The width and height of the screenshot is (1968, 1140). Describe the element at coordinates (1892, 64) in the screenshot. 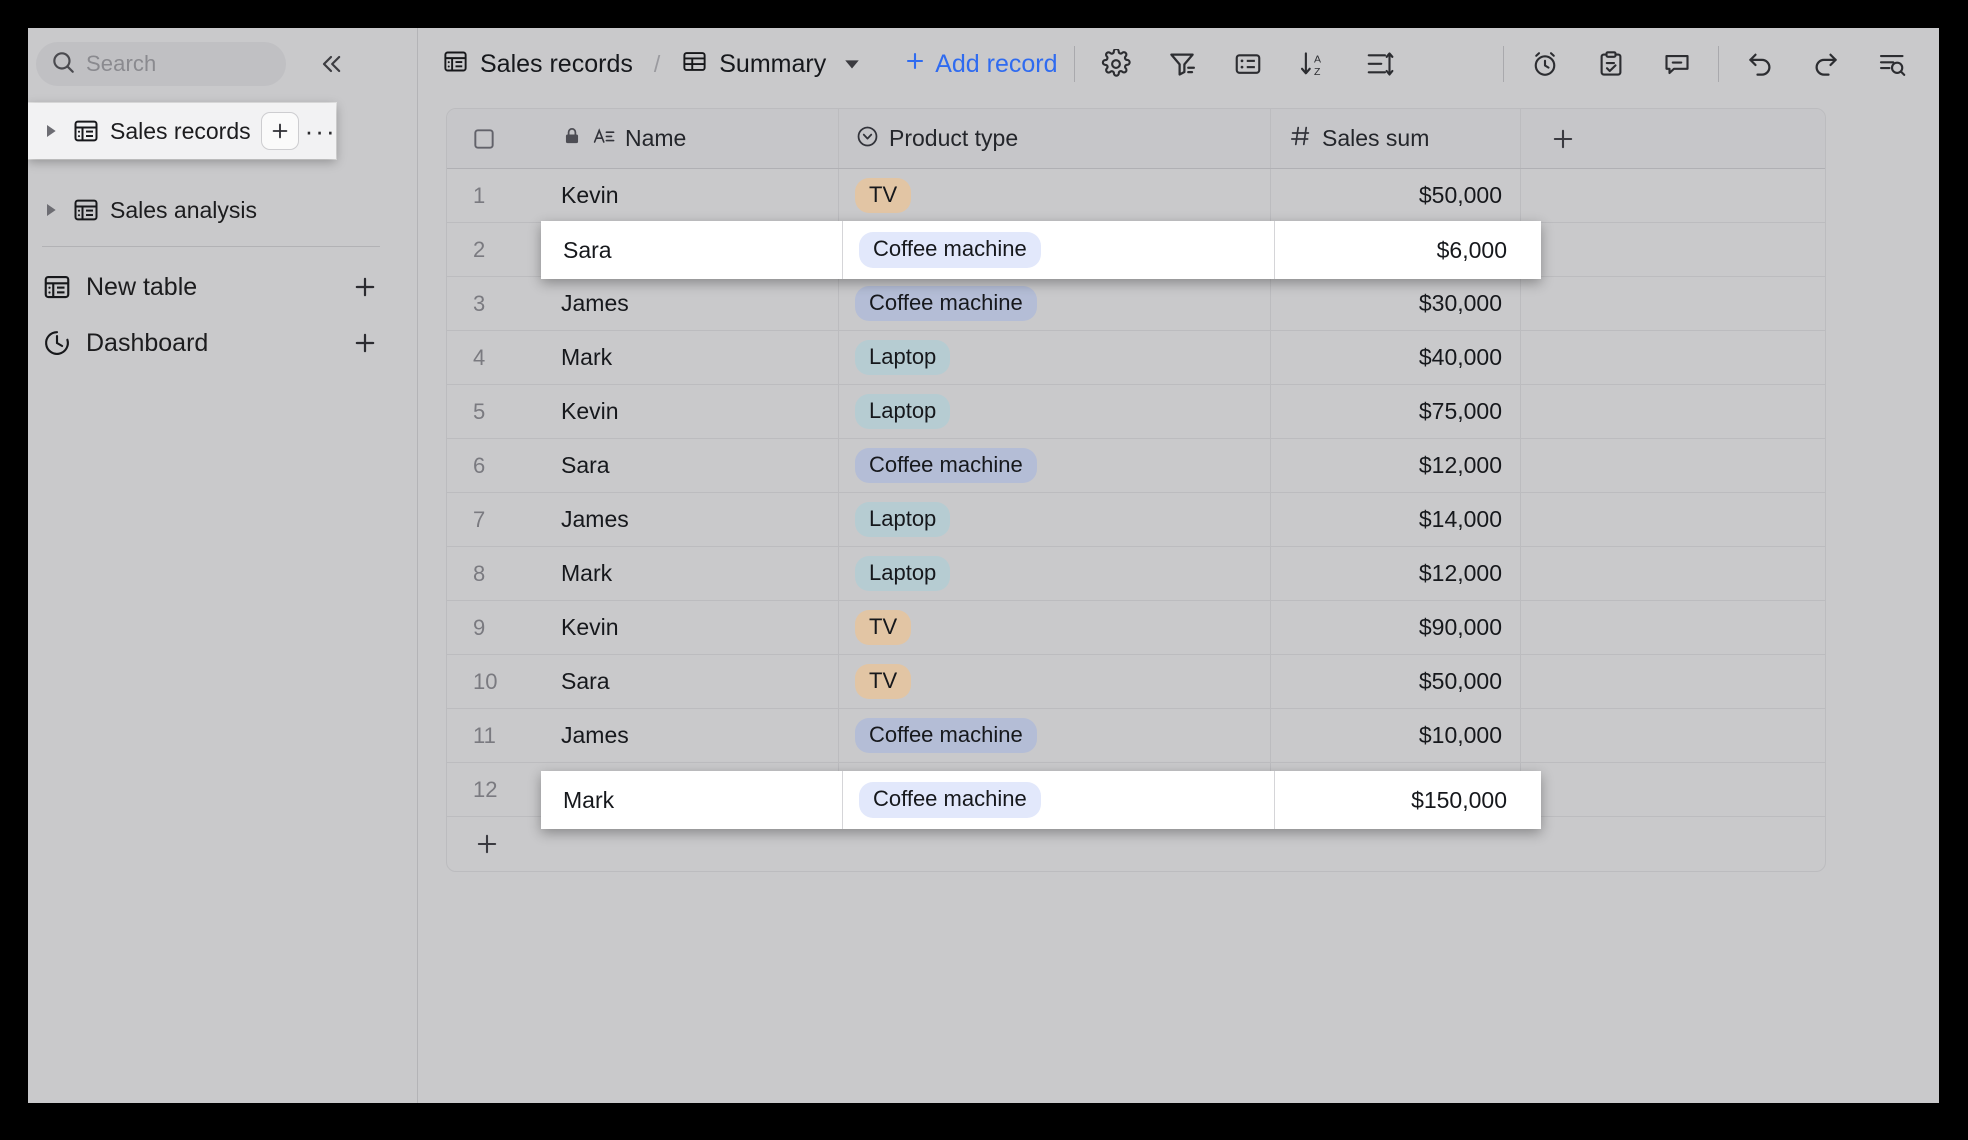

I see `find-in-table-icon` at that location.